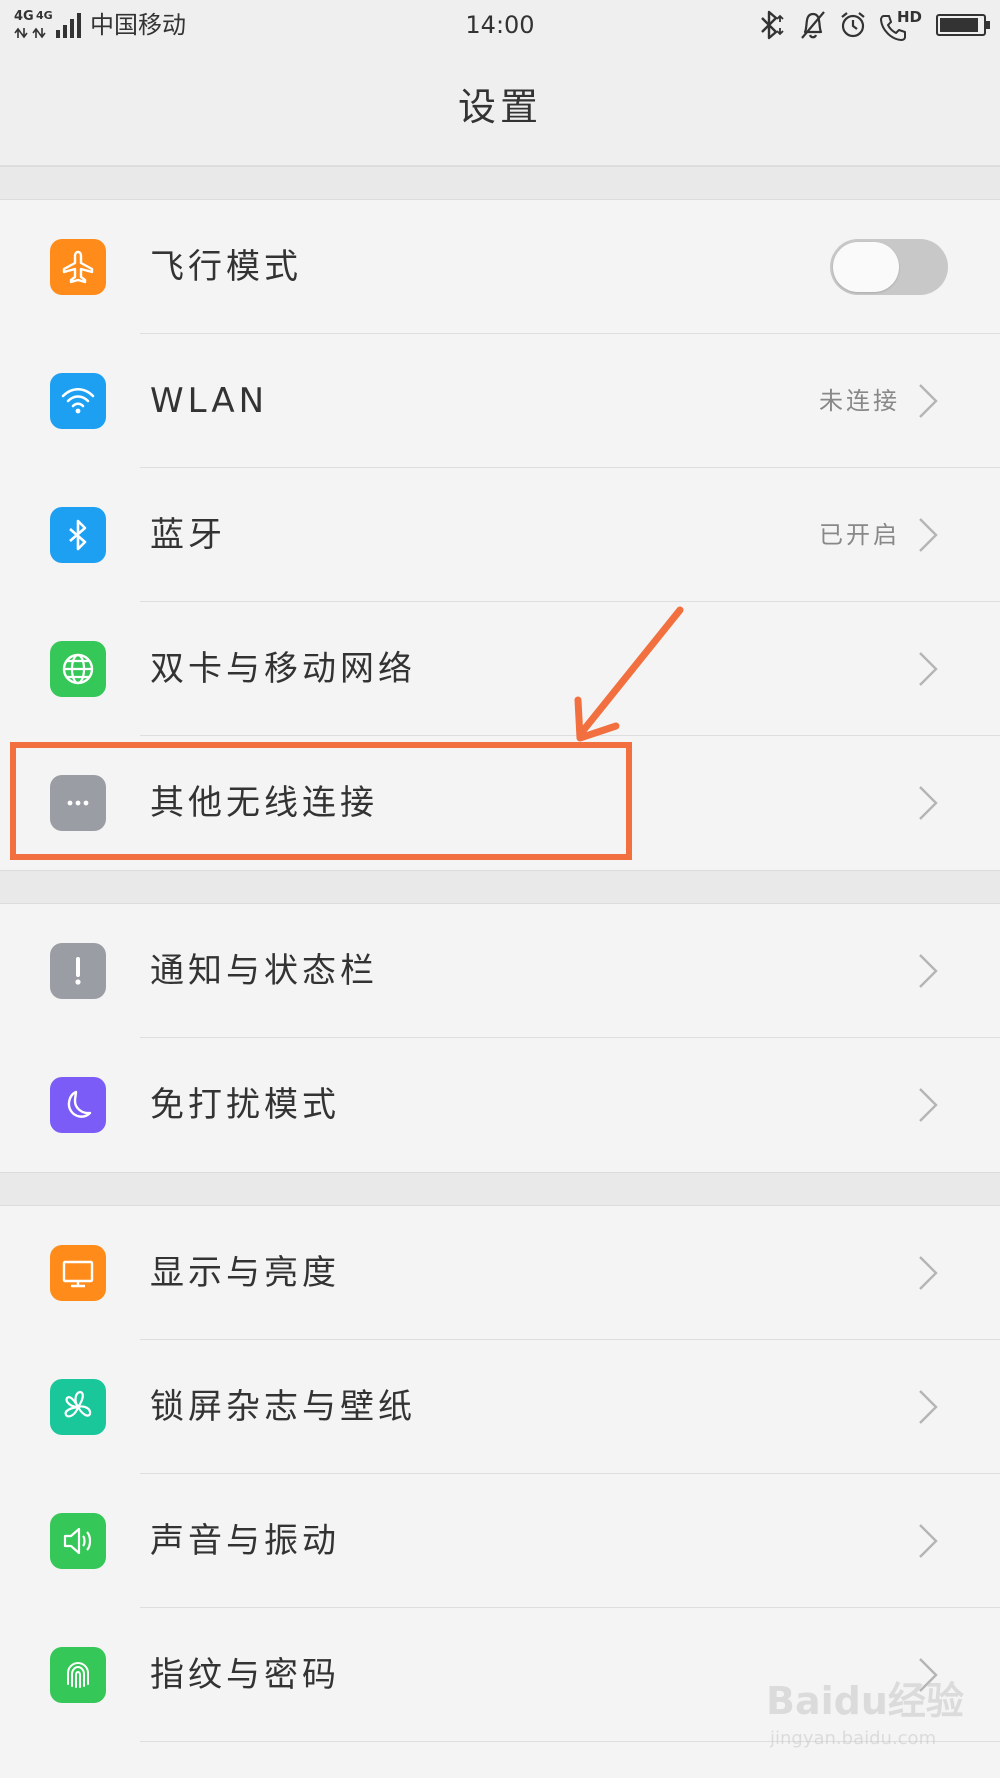  Describe the element at coordinates (78, 1675) in the screenshot. I see `fingerprint-icon` at that location.